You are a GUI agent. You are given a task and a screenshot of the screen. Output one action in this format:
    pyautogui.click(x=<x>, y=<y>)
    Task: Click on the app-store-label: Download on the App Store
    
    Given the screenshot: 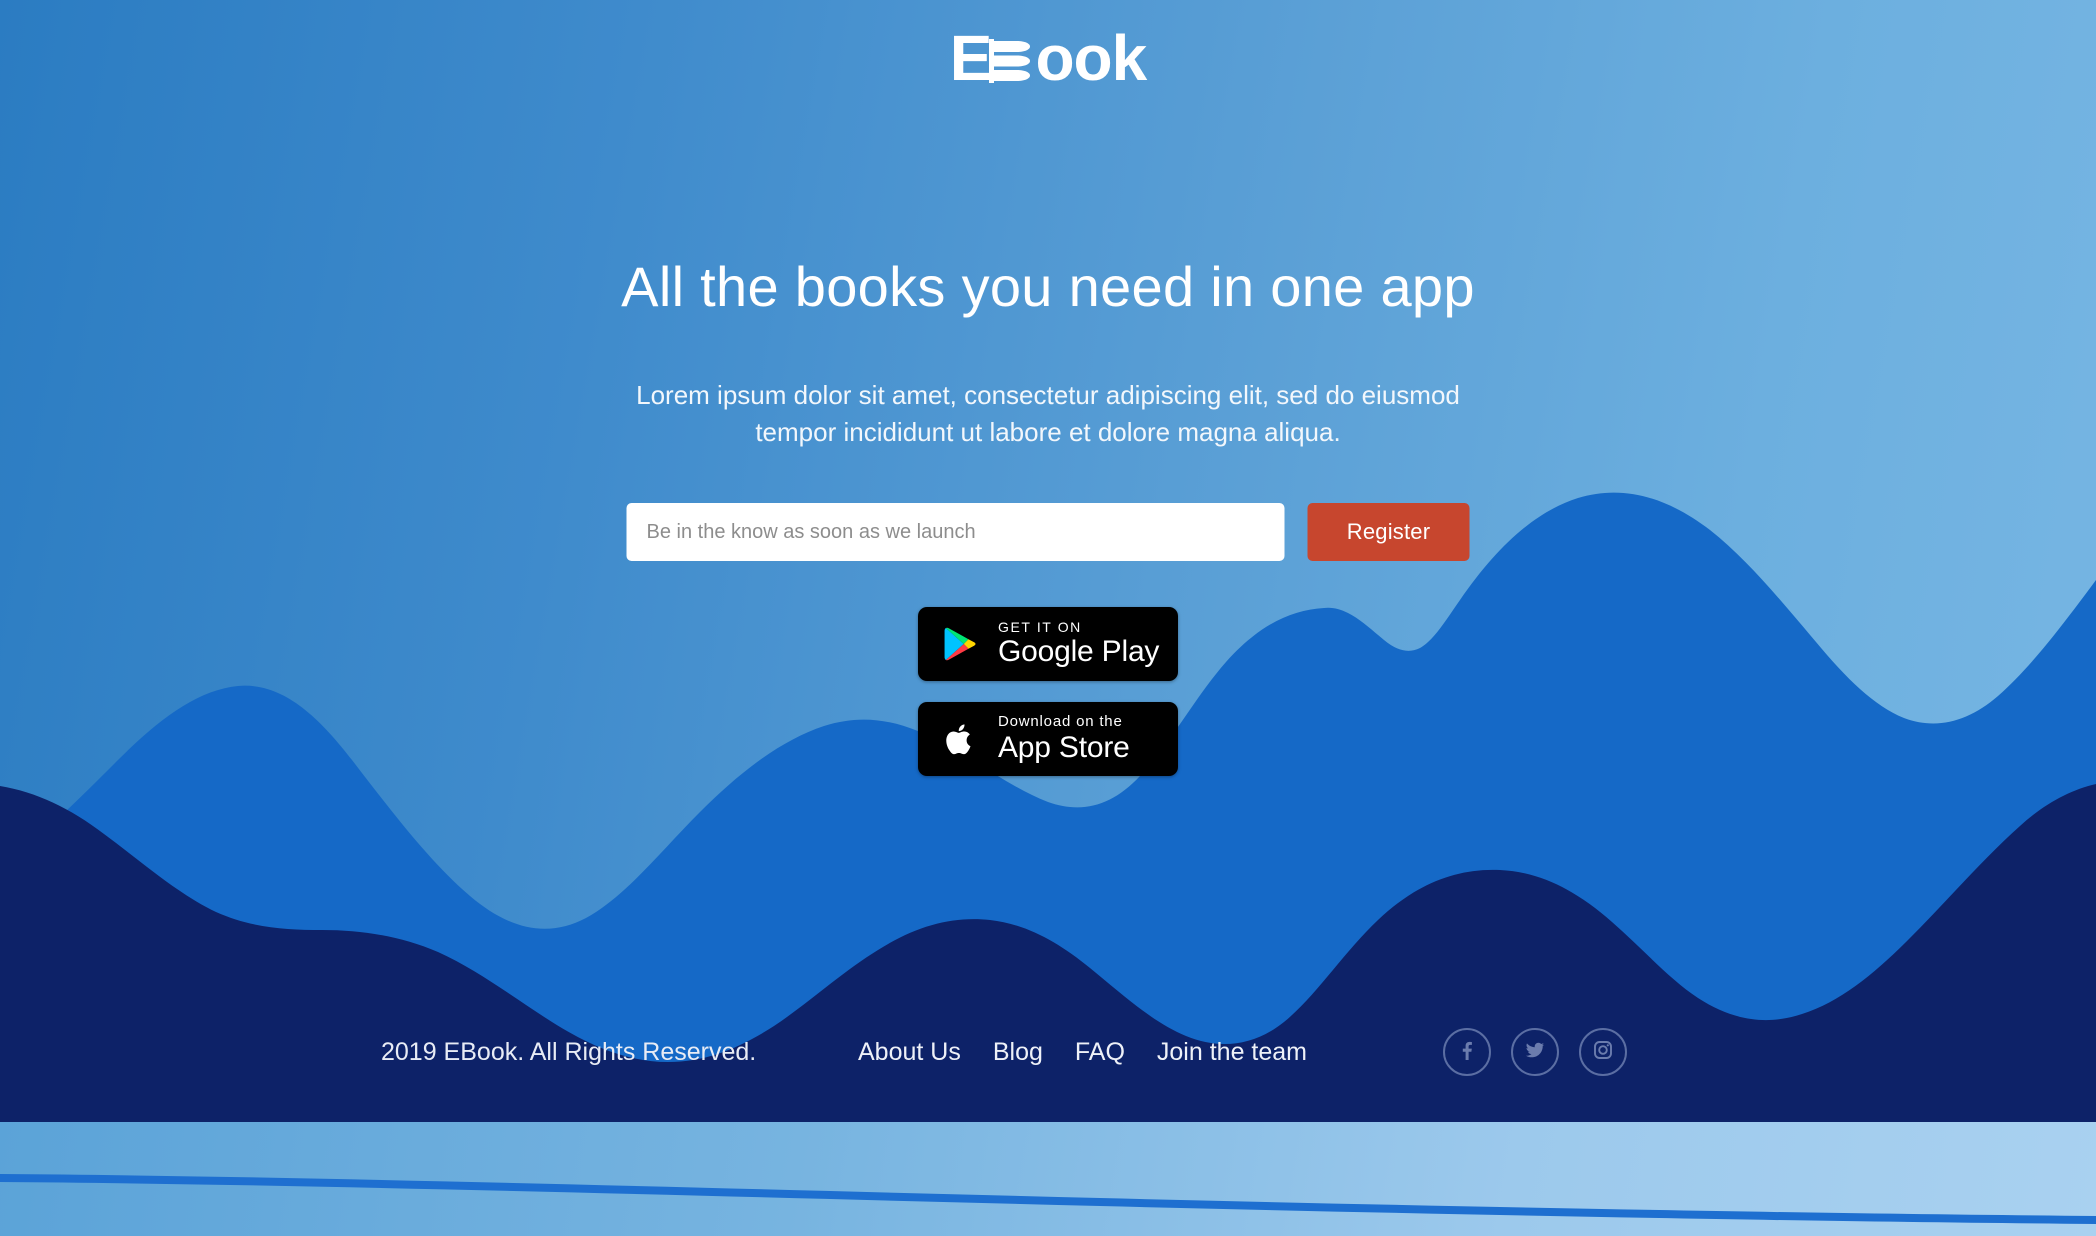 What is the action you would take?
    pyautogui.click(x=1064, y=739)
    